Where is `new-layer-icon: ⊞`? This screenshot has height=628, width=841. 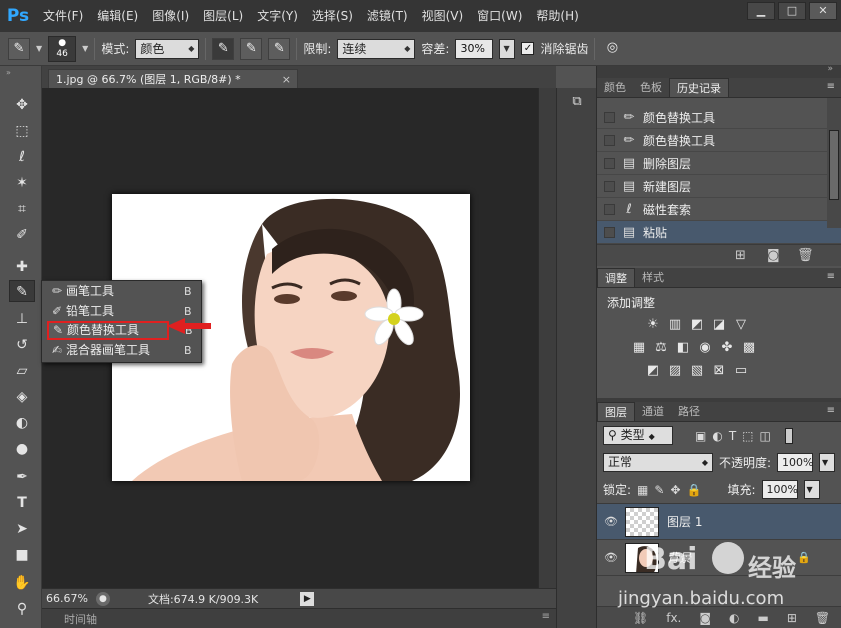 new-layer-icon: ⊞ is located at coordinates (792, 618).